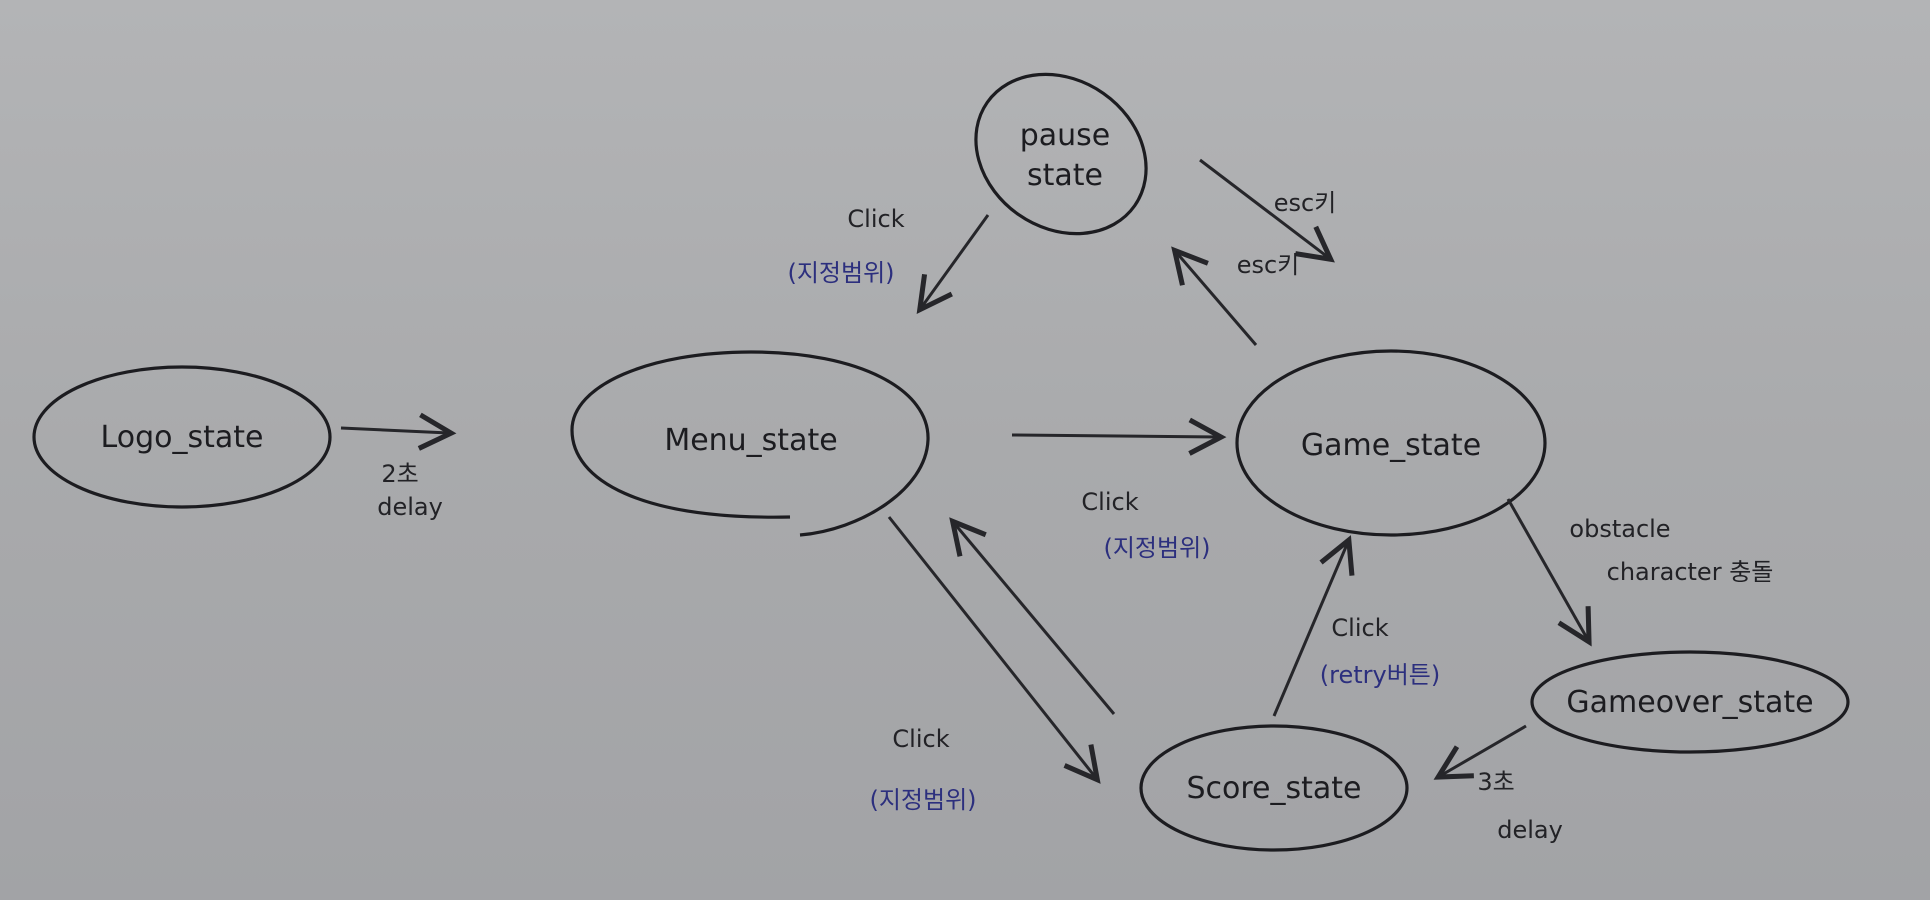  I want to click on node-label: Menu_state, so click(750, 440).